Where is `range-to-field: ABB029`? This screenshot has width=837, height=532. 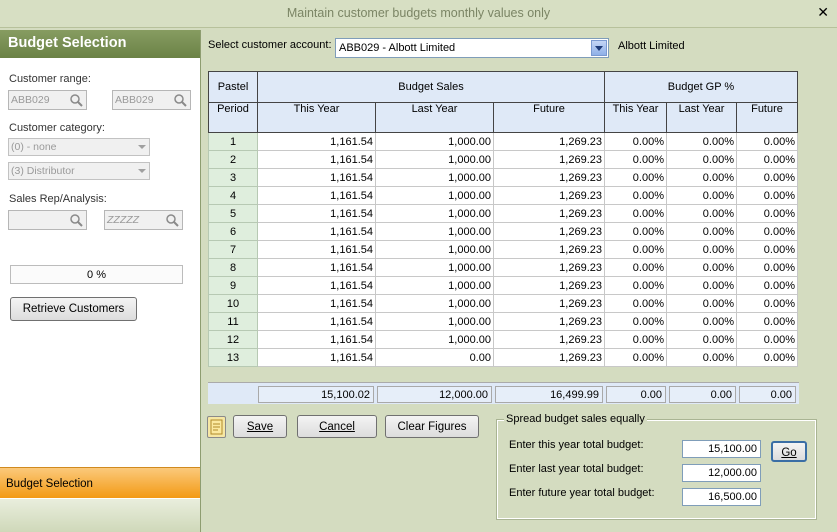
range-to-field: ABB029 is located at coordinates (151, 100).